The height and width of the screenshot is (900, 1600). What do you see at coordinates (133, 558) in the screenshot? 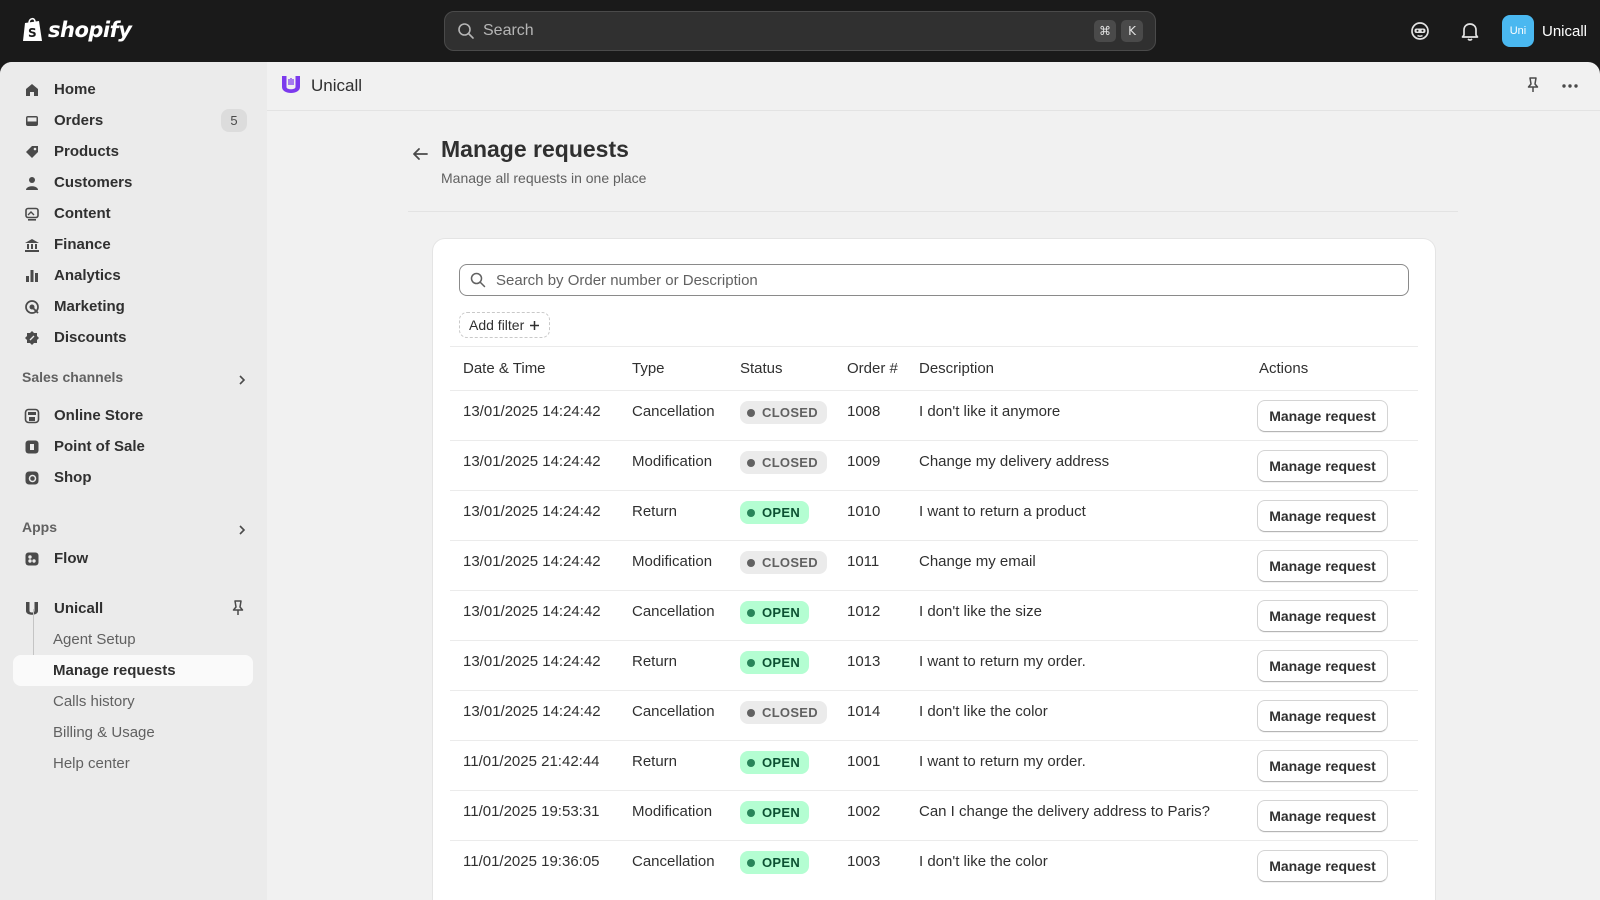
I see `sidebar-item-flow: Flow` at bounding box center [133, 558].